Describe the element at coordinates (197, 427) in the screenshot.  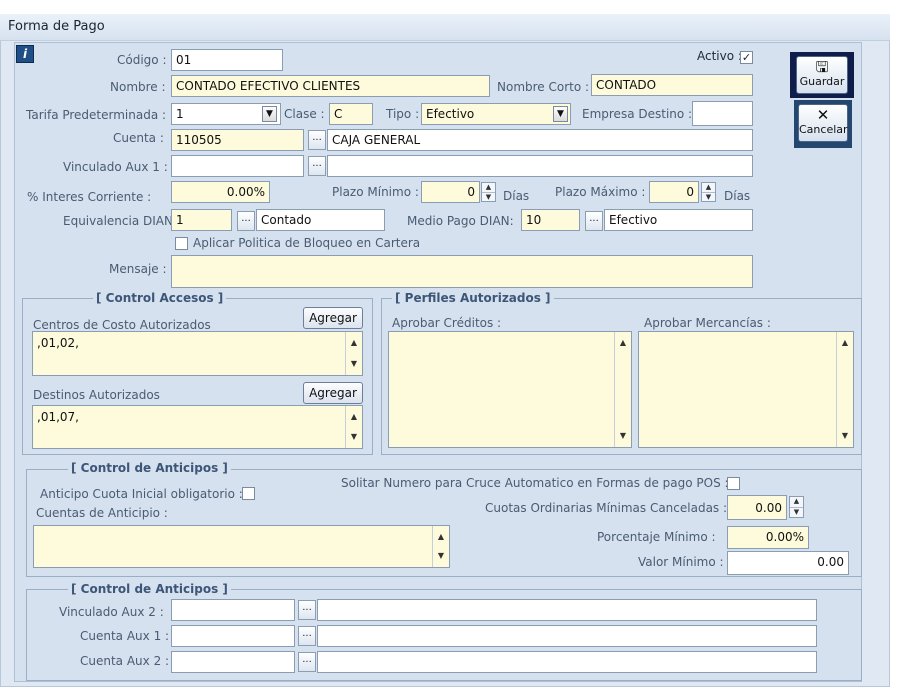
I see `destinos-textarea: ,01,07, ▲ ▼` at that location.